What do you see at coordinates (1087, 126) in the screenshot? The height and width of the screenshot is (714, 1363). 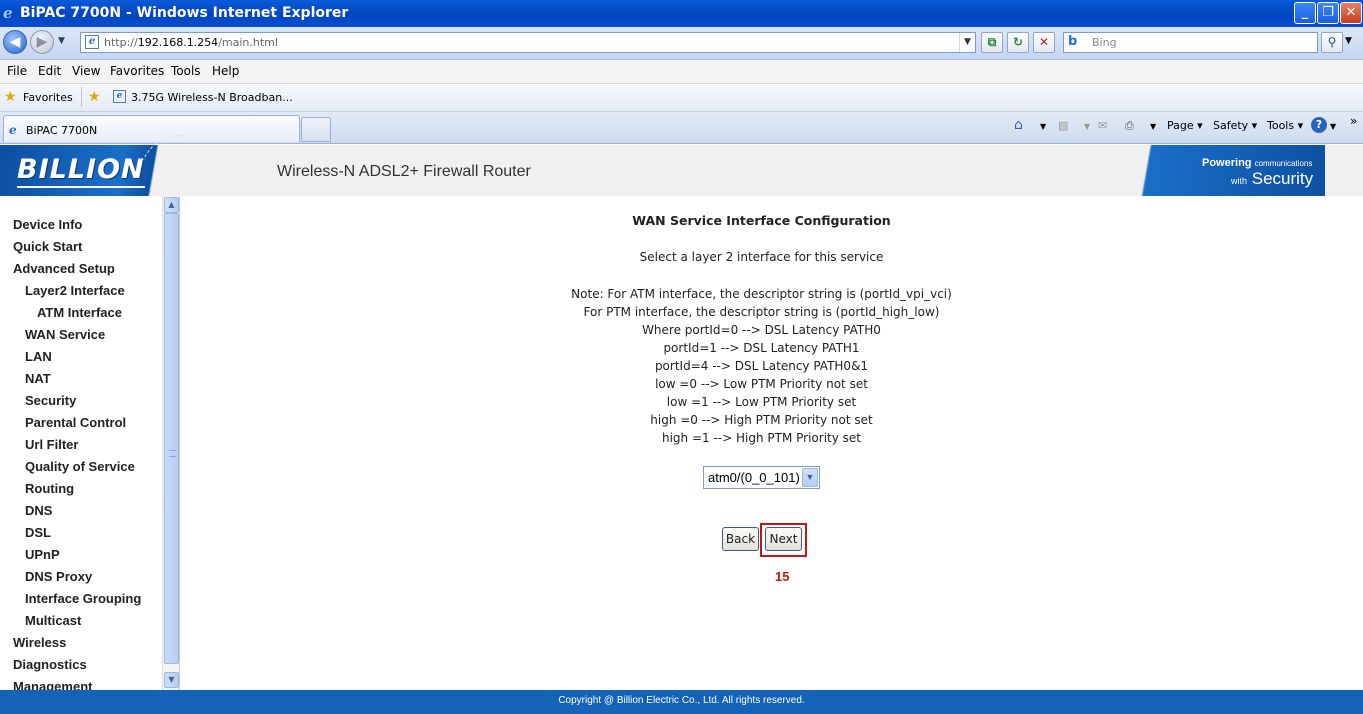 I see `feeds-dropdown-icon: ▼` at bounding box center [1087, 126].